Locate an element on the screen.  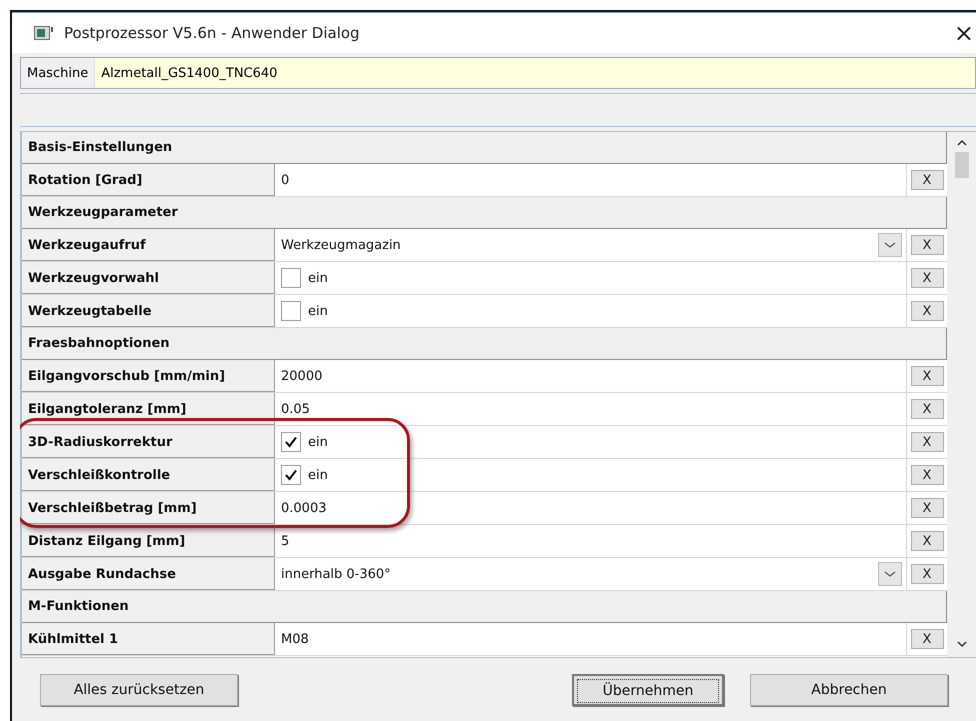
window-title: Postprozessor V5.6n - Anwender Dialog is located at coordinates (212, 33).